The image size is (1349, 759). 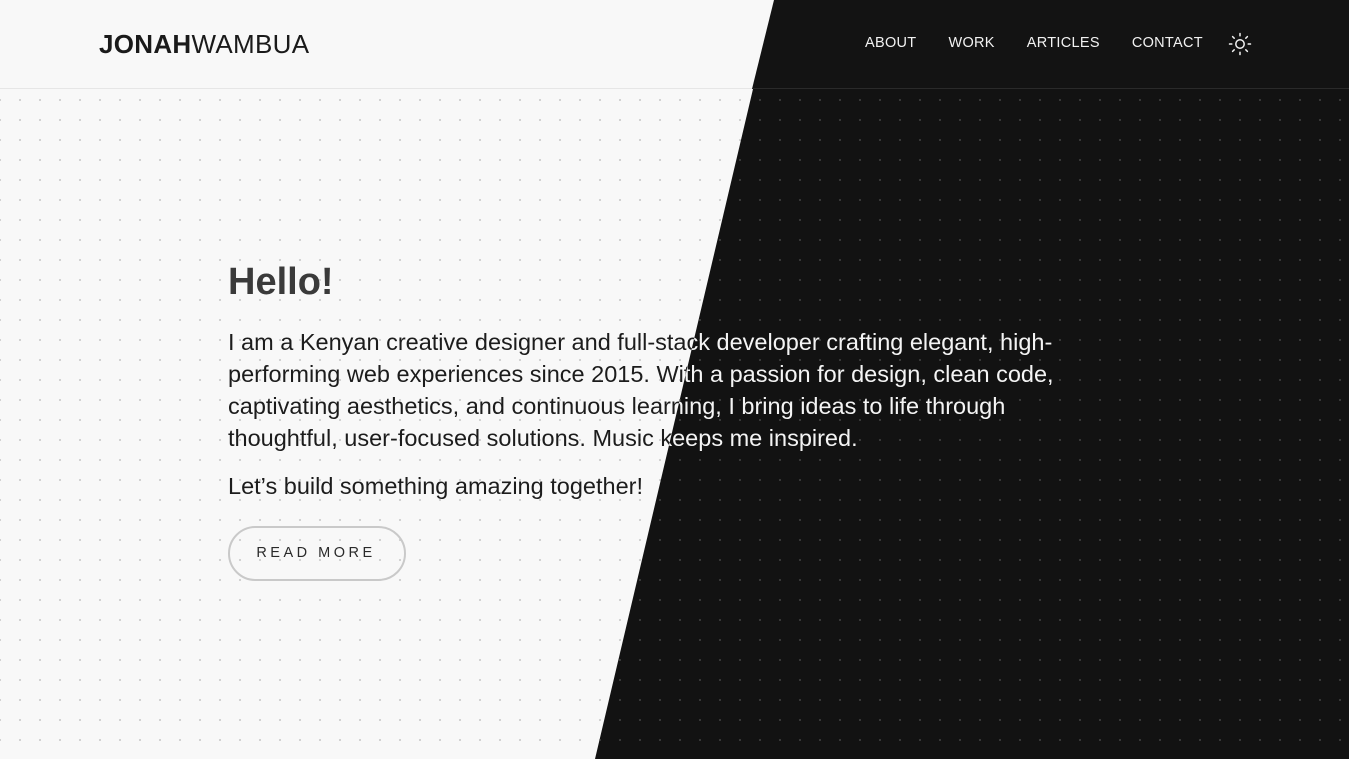 What do you see at coordinates (1063, 43) in the screenshot?
I see `nav-articles: ARTICLES` at bounding box center [1063, 43].